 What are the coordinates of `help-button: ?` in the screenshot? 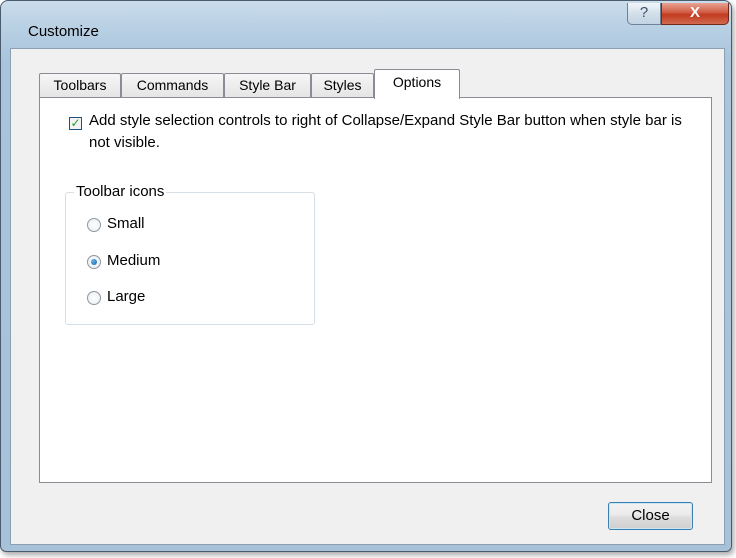 It's located at (644, 14).